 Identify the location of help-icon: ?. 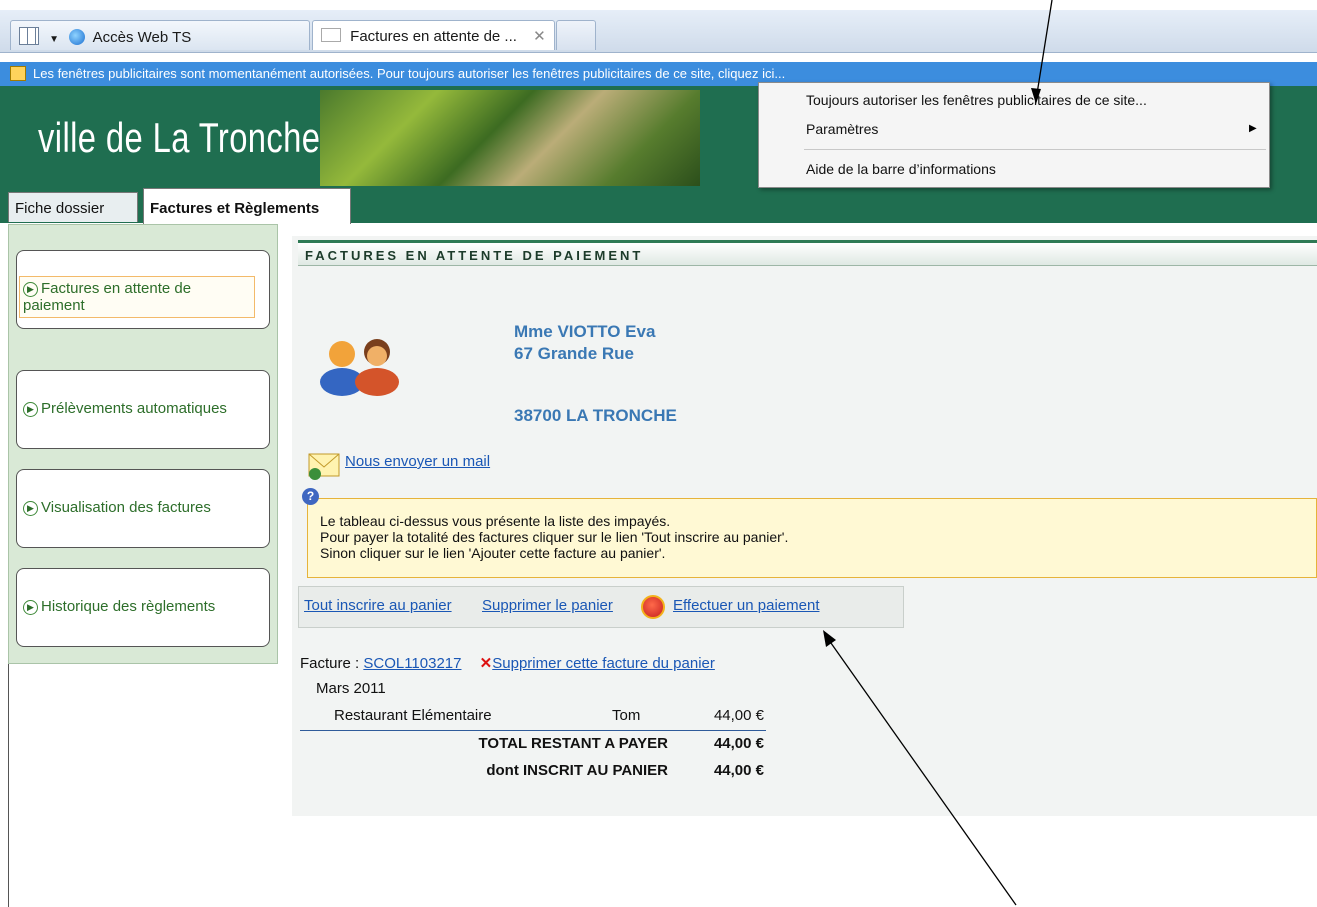
(310, 496).